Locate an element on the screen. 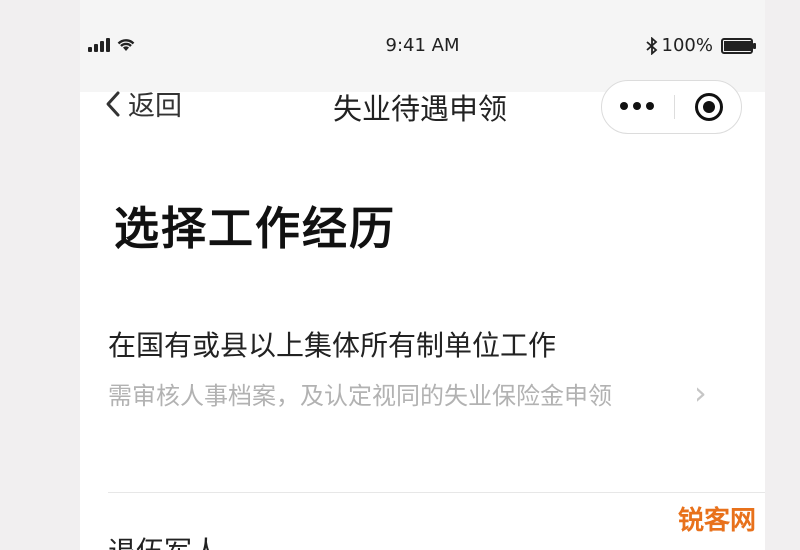 Image resolution: width=800 pixels, height=550 pixels. status-bar: 9:41 AM 100% is located at coordinates (422, 46).